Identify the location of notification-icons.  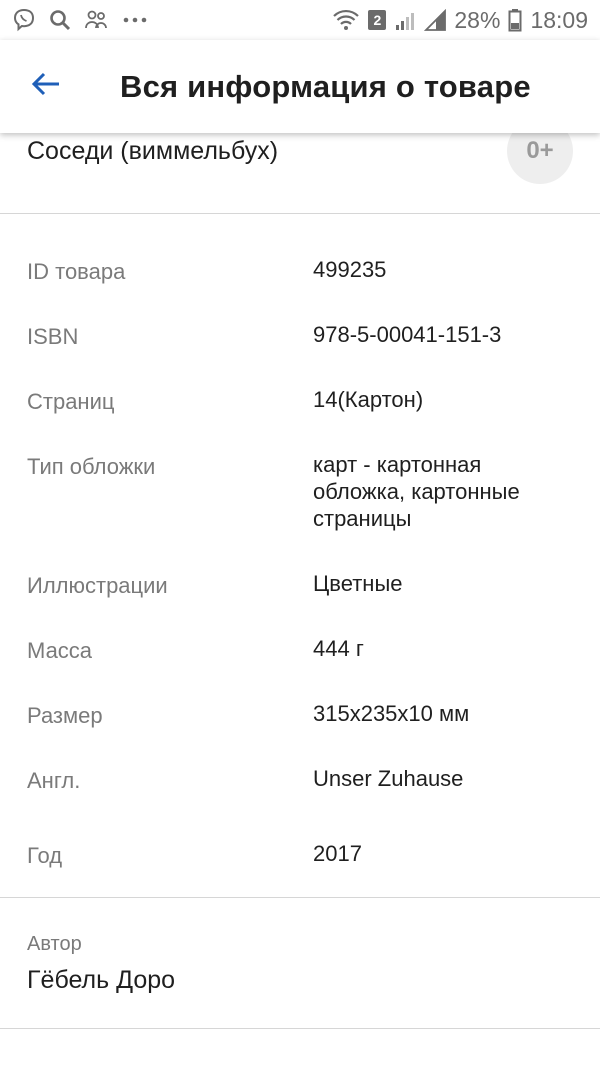
(80, 20).